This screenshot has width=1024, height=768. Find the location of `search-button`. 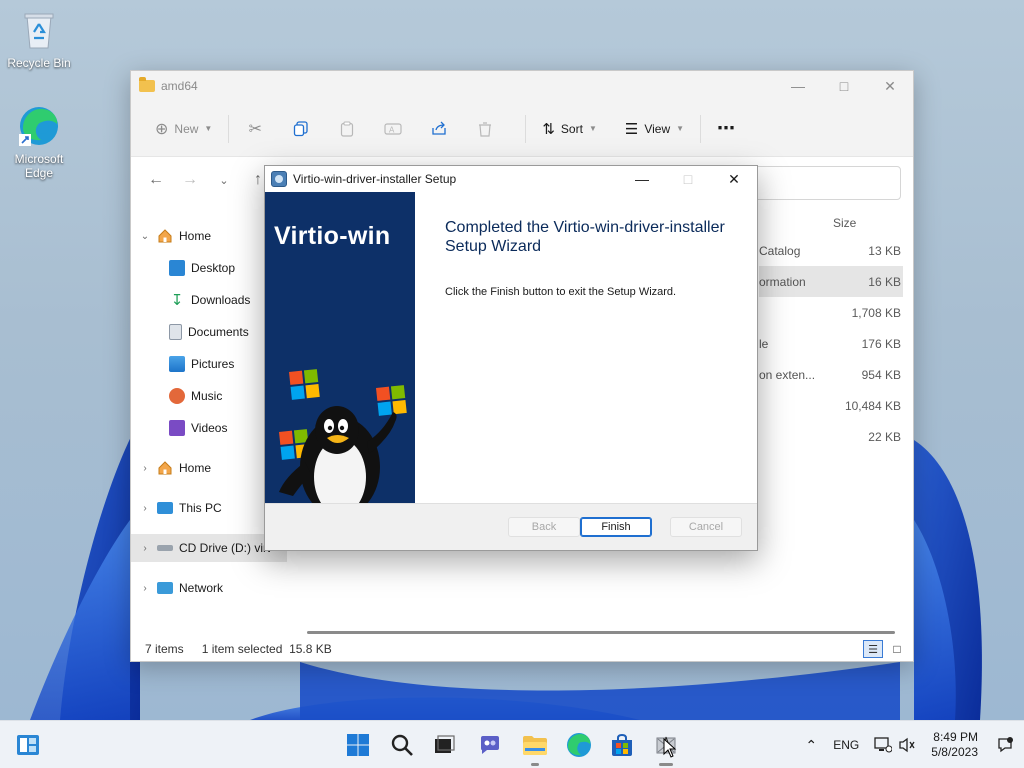

search-button is located at coordinates (402, 745).